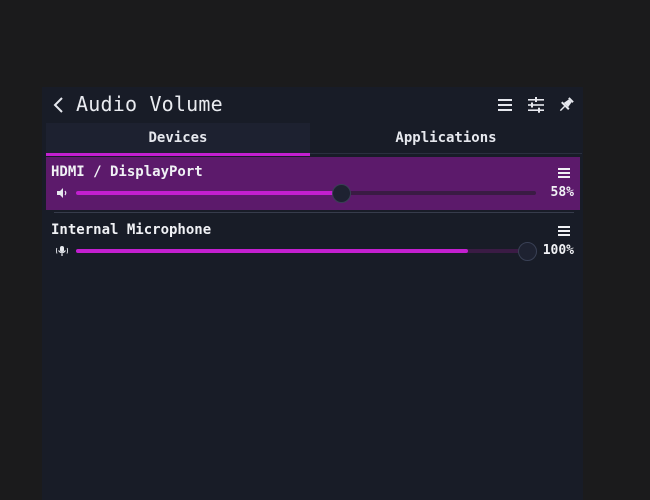 This screenshot has width=650, height=500. I want to click on tab-devices: Devices, so click(178, 138).